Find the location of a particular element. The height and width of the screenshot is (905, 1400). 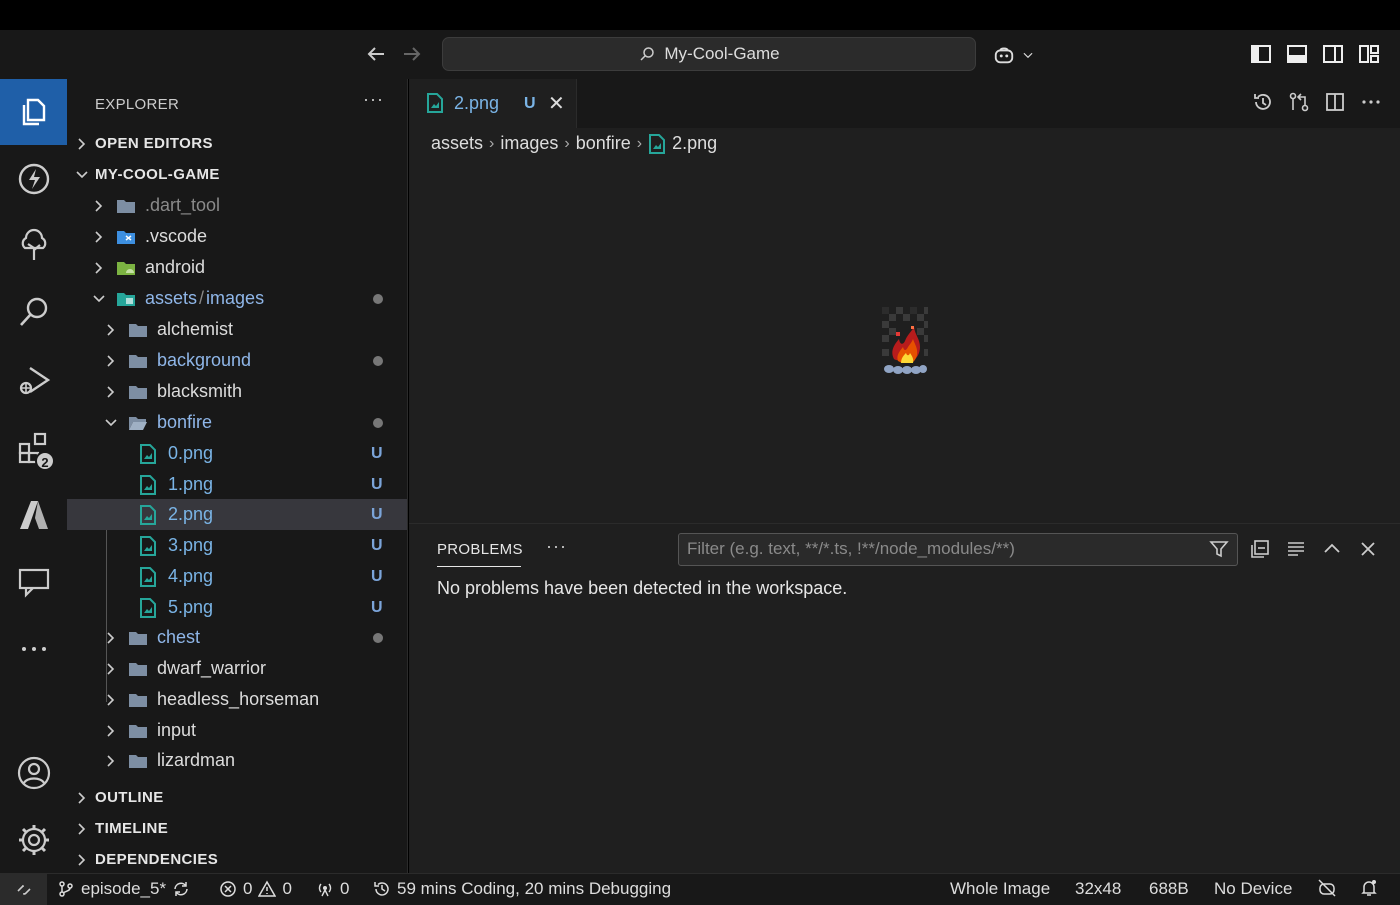

tree-file-4: 4.png U is located at coordinates (237, 576).